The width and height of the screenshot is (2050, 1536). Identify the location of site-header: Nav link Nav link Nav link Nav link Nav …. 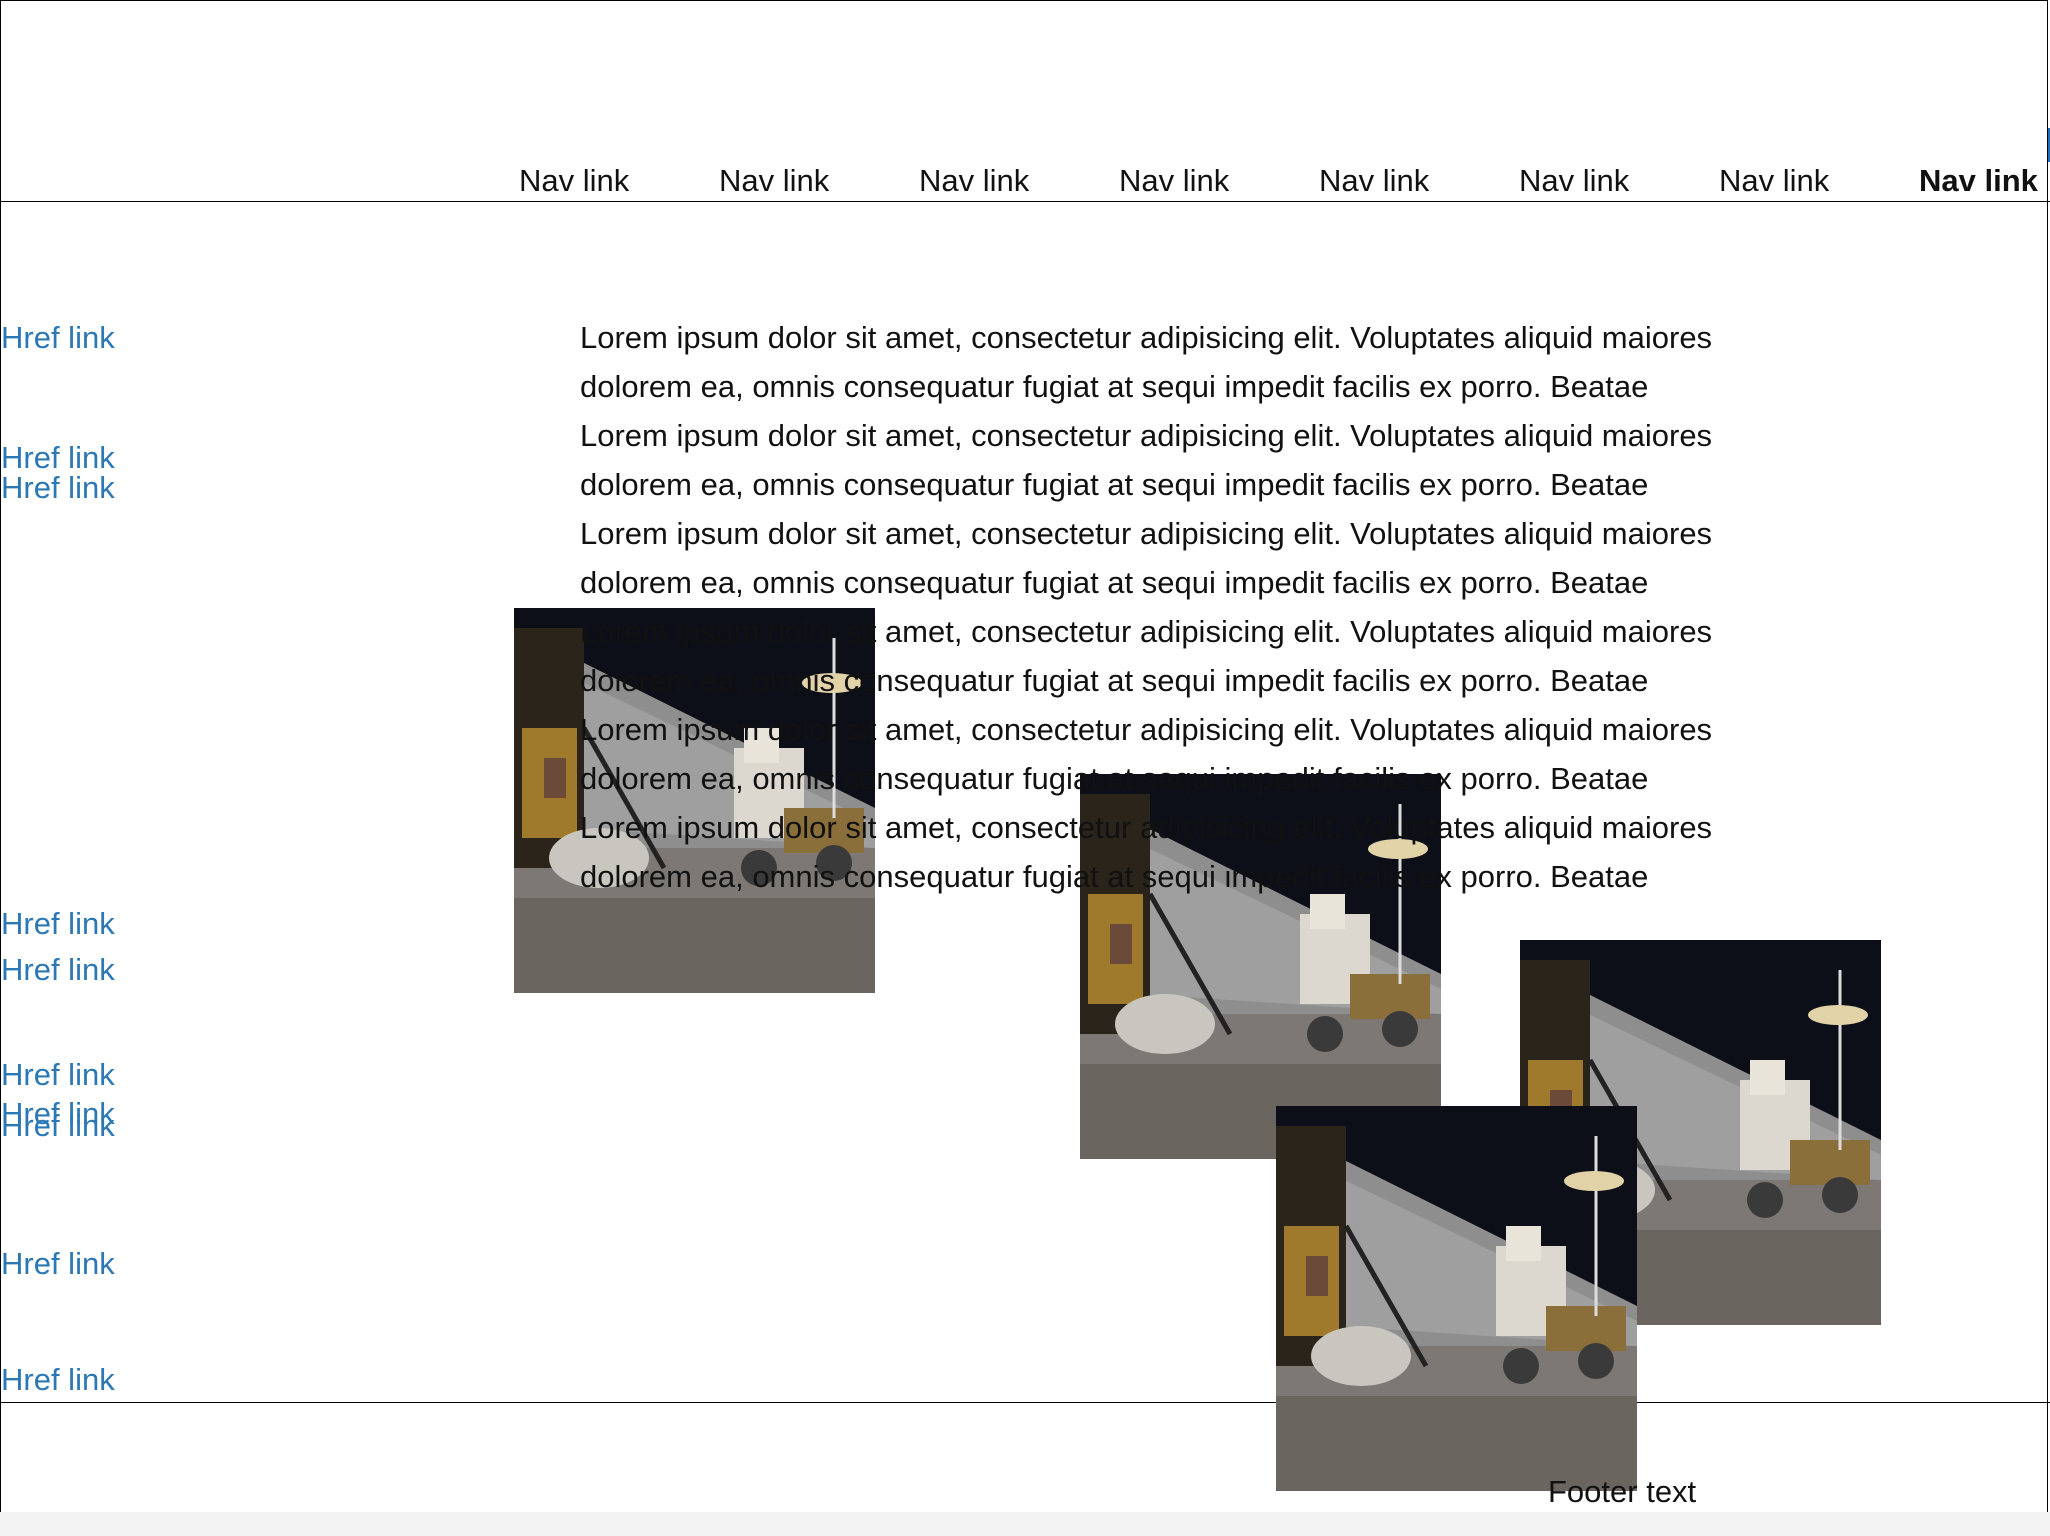
(1025, 101).